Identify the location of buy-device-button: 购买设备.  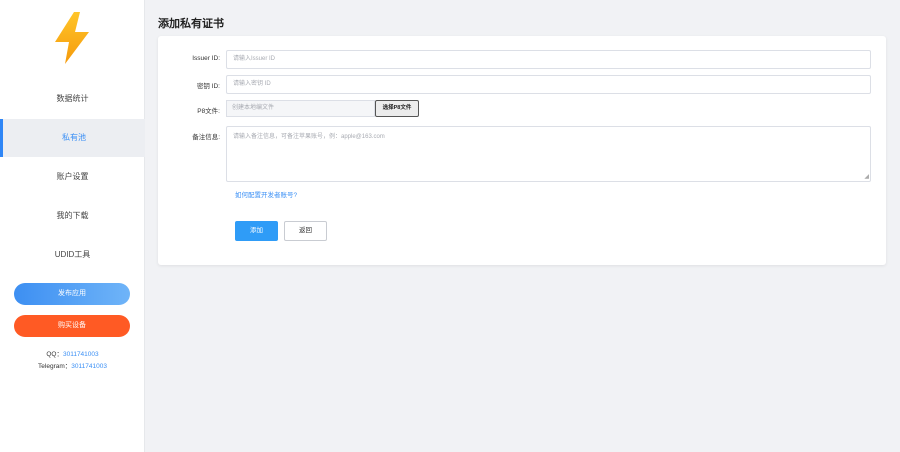
(72, 326).